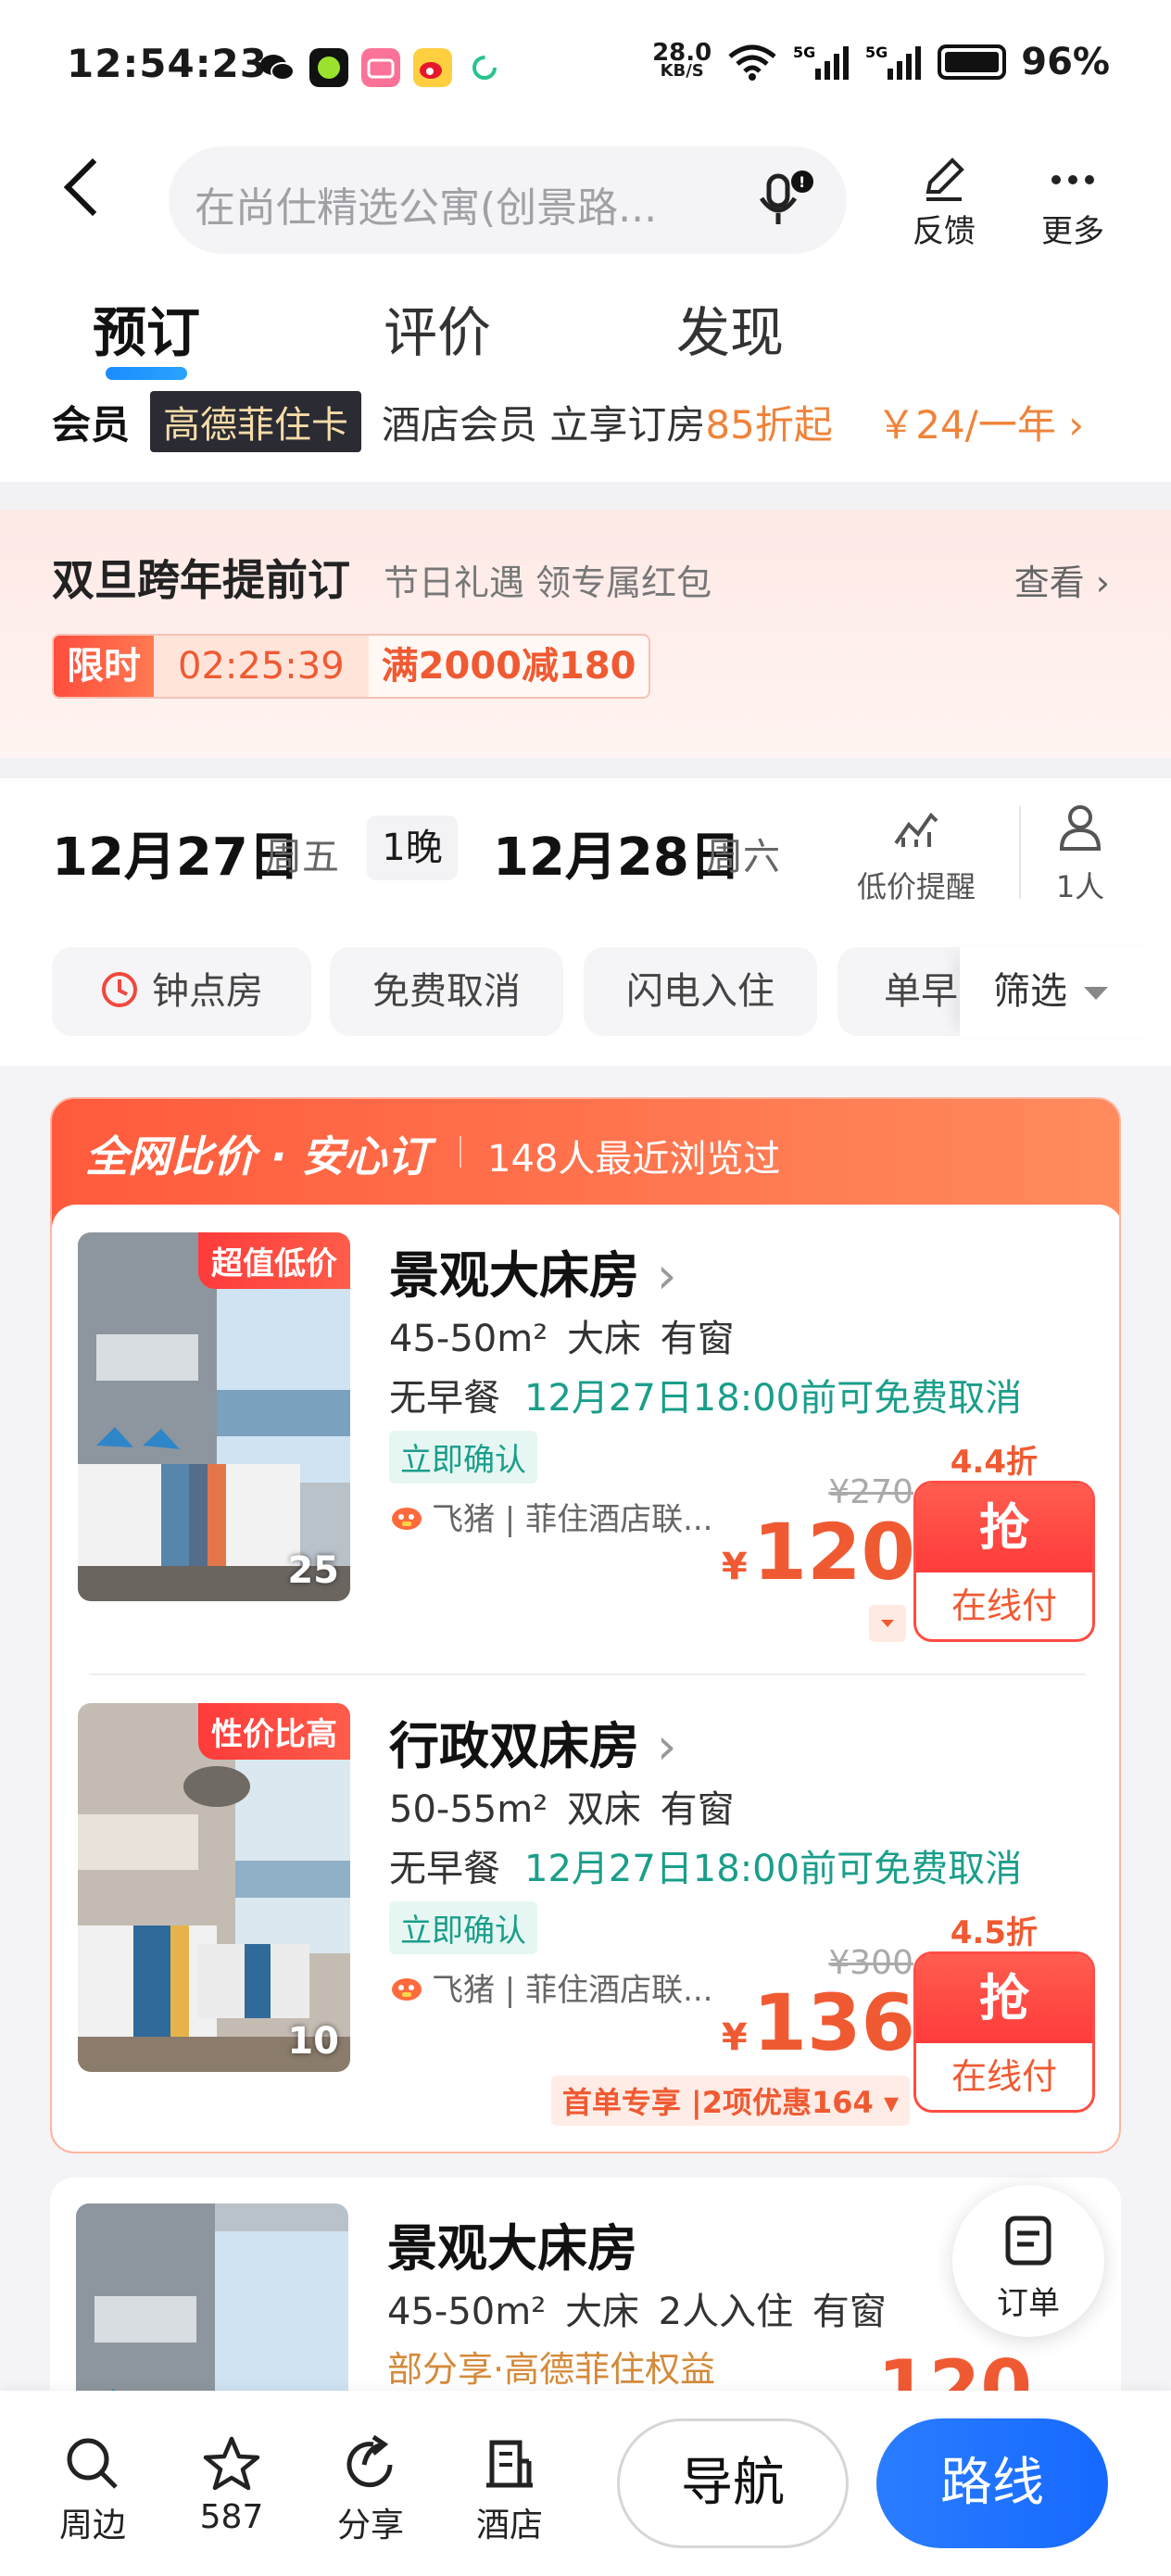  What do you see at coordinates (1080, 854) in the screenshot?
I see `guests-button: 1人` at bounding box center [1080, 854].